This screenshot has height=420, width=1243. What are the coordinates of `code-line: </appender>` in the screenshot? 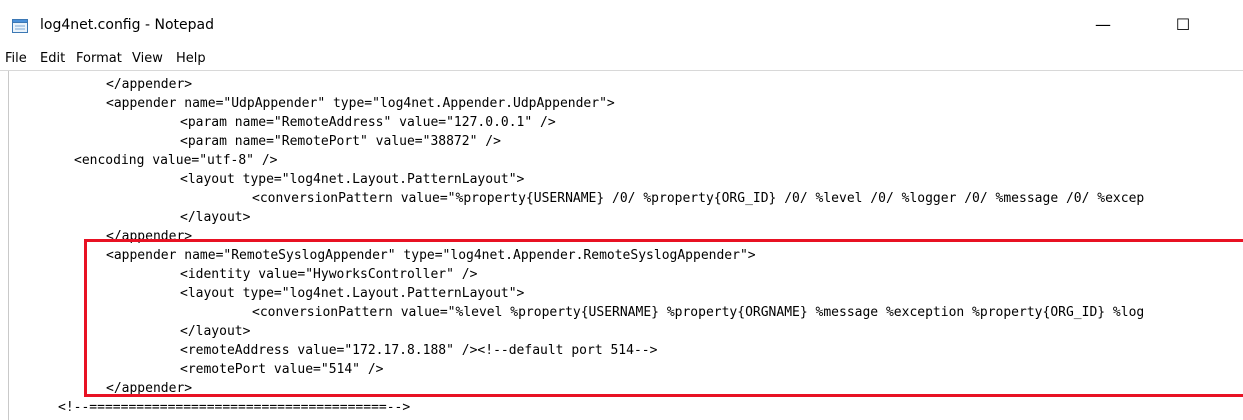 It's located at (149, 84).